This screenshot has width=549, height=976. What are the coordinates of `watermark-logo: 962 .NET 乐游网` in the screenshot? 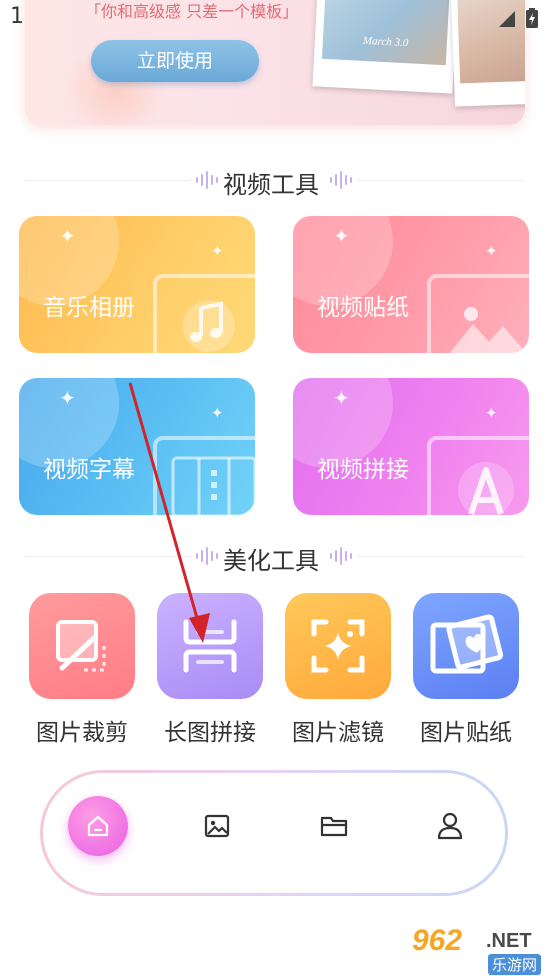 It's located at (479, 948).